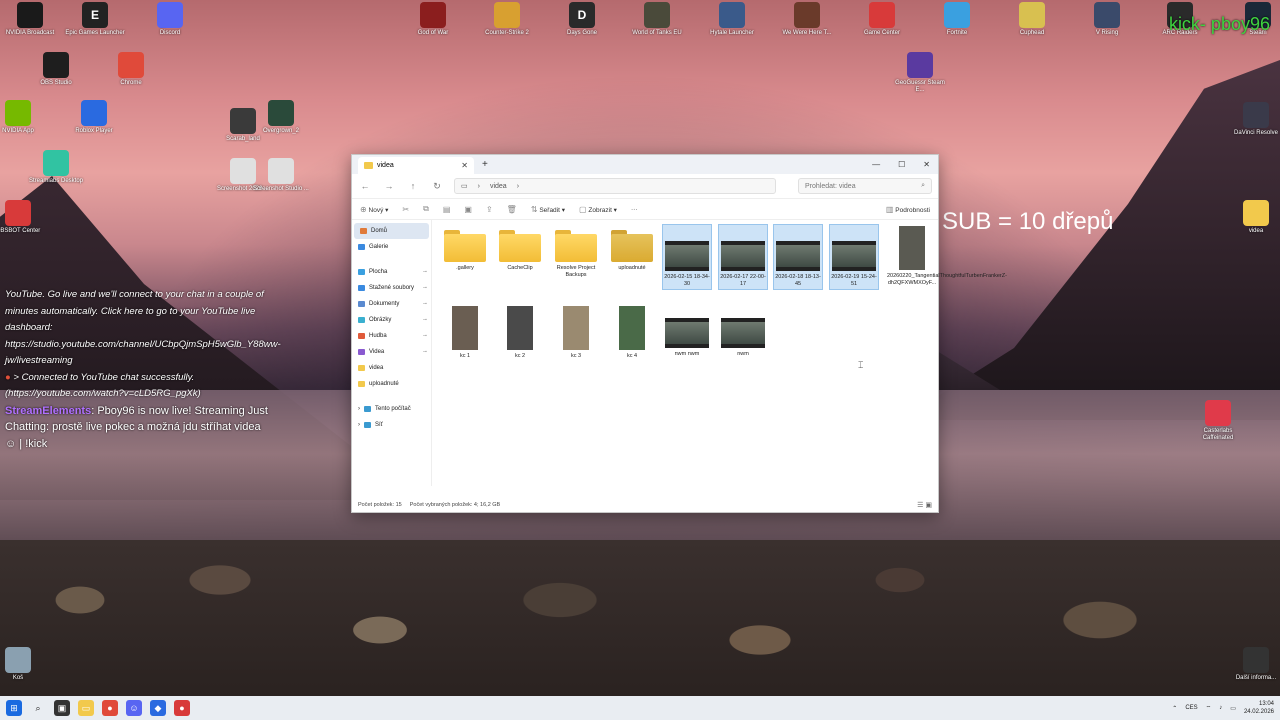 The width and height of the screenshot is (1280, 720). What do you see at coordinates (743, 334) in the screenshot?
I see `file-item: nwm` at bounding box center [743, 334].